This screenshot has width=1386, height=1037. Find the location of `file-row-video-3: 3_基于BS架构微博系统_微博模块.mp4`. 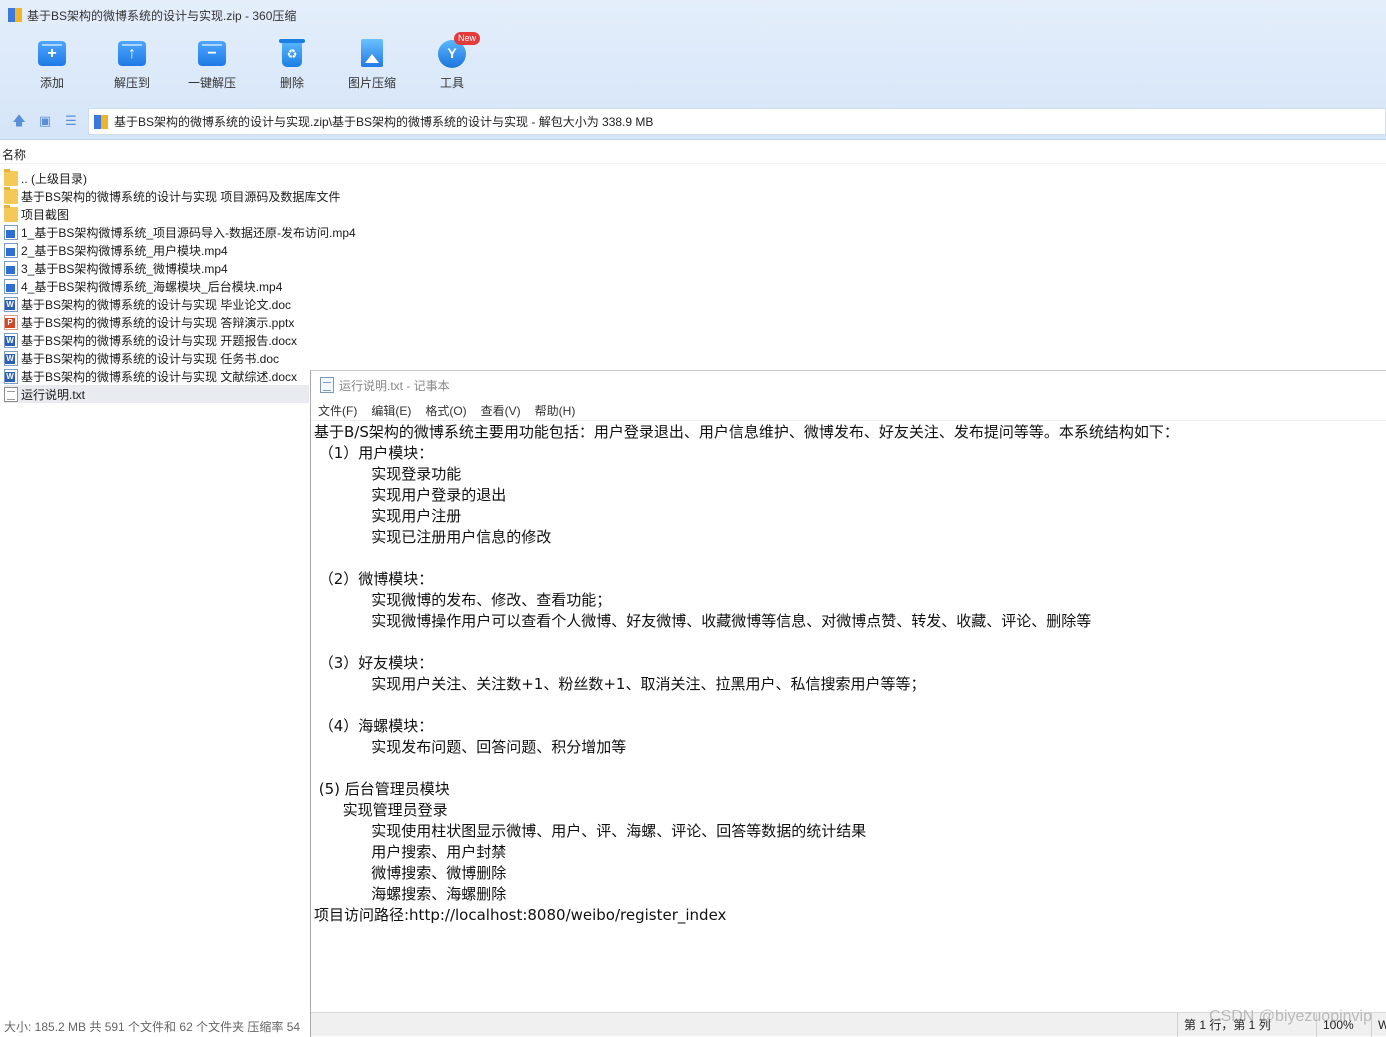

file-row-video-3: 3_基于BS架构微博系统_微博模块.mp4 is located at coordinates (156, 268).